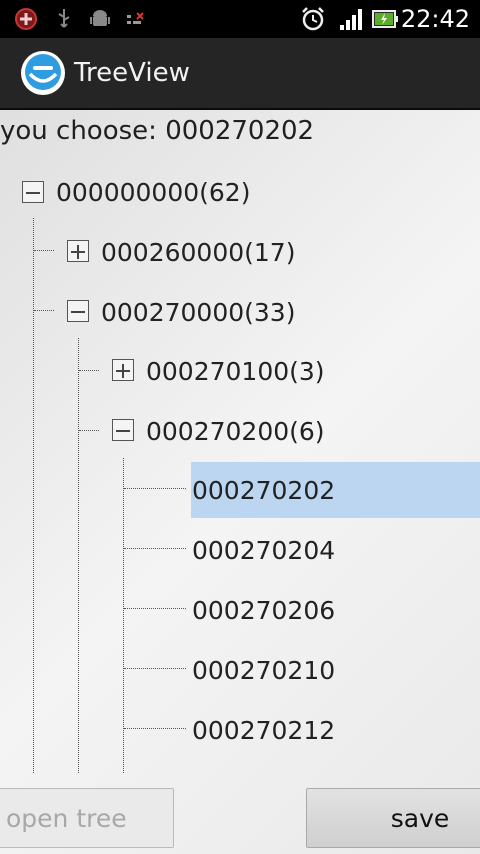 Image resolution: width=480 pixels, height=854 pixels. Describe the element at coordinates (123, 615) in the screenshot. I see `tree-connector-vertical` at that location.